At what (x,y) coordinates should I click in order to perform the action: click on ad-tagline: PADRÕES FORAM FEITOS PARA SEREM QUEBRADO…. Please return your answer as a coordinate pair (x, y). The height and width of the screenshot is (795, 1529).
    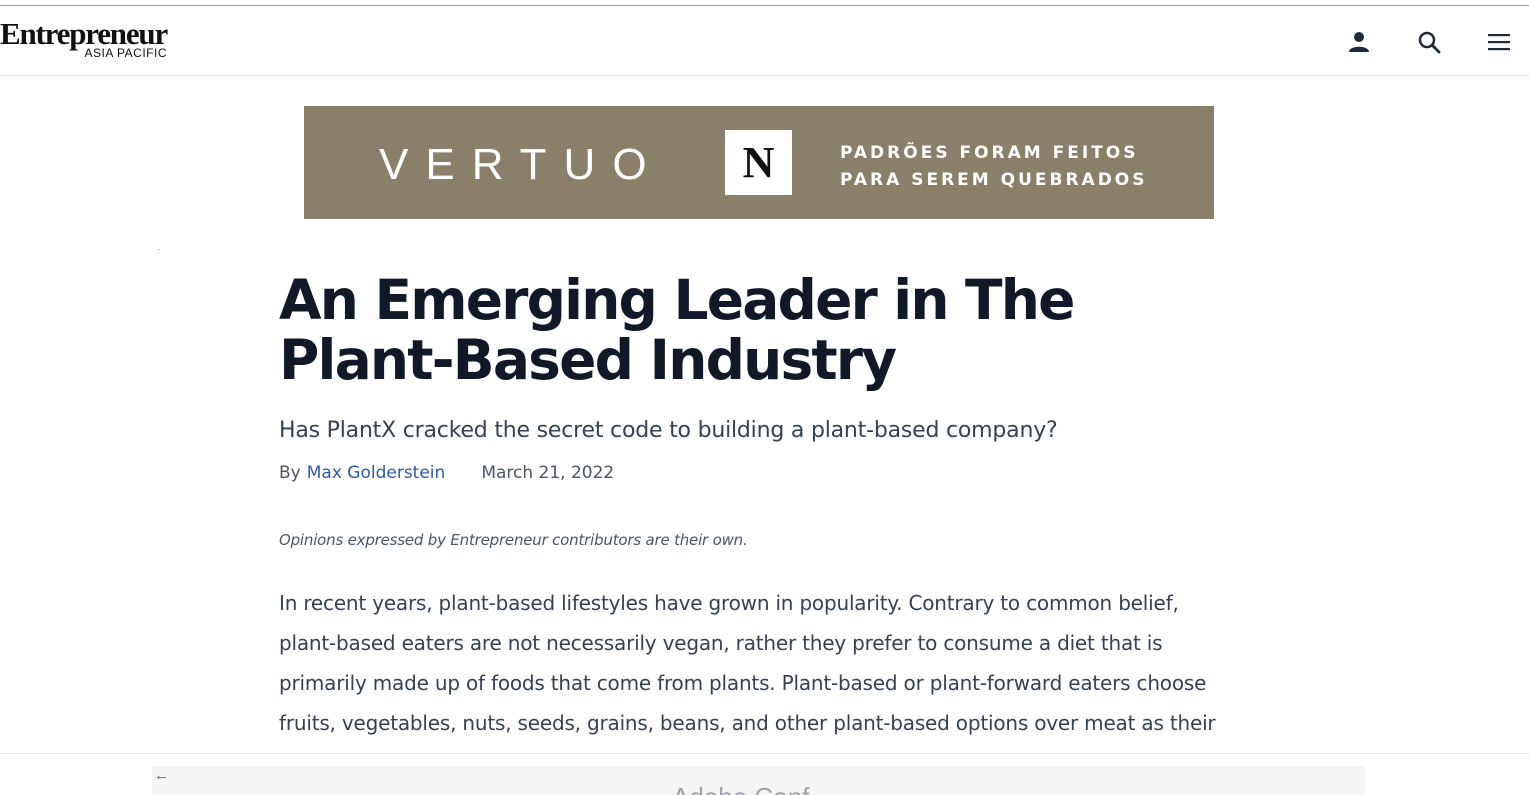
    Looking at the image, I should click on (994, 167).